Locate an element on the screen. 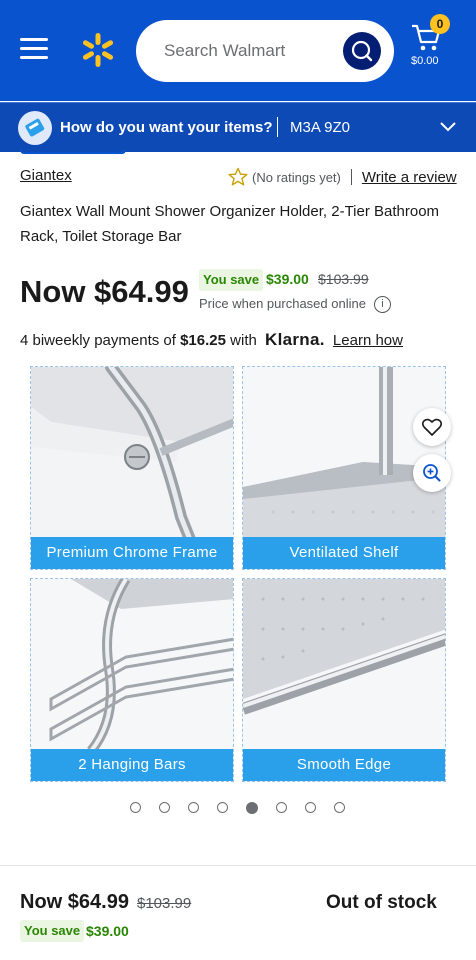 This screenshot has height=960, width=476. klarna-logo: Klarna. is located at coordinates (295, 339).